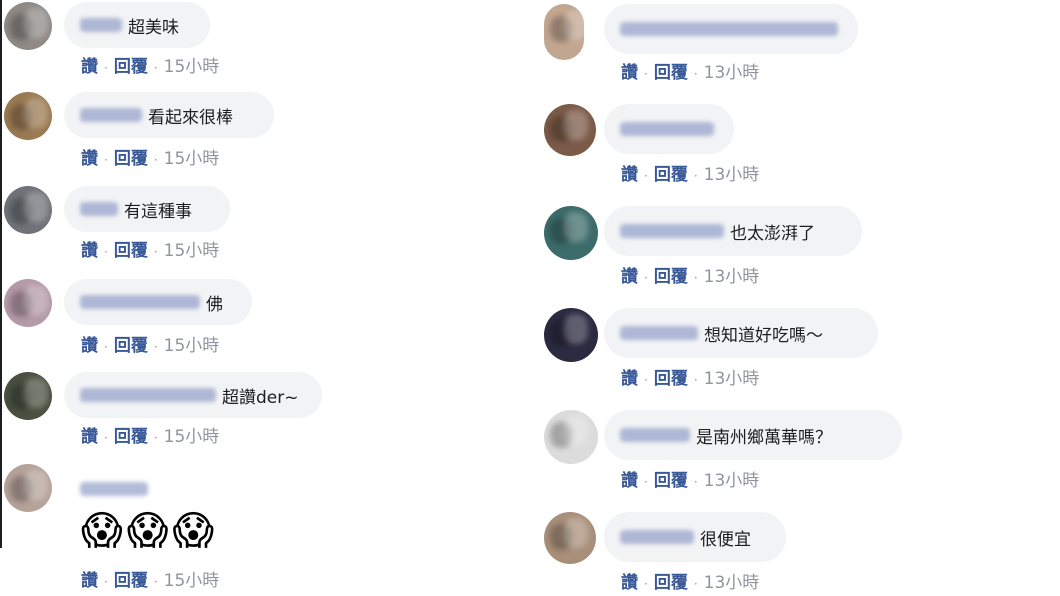  I want to click on comment-bubble: 很便宜, so click(695, 537).